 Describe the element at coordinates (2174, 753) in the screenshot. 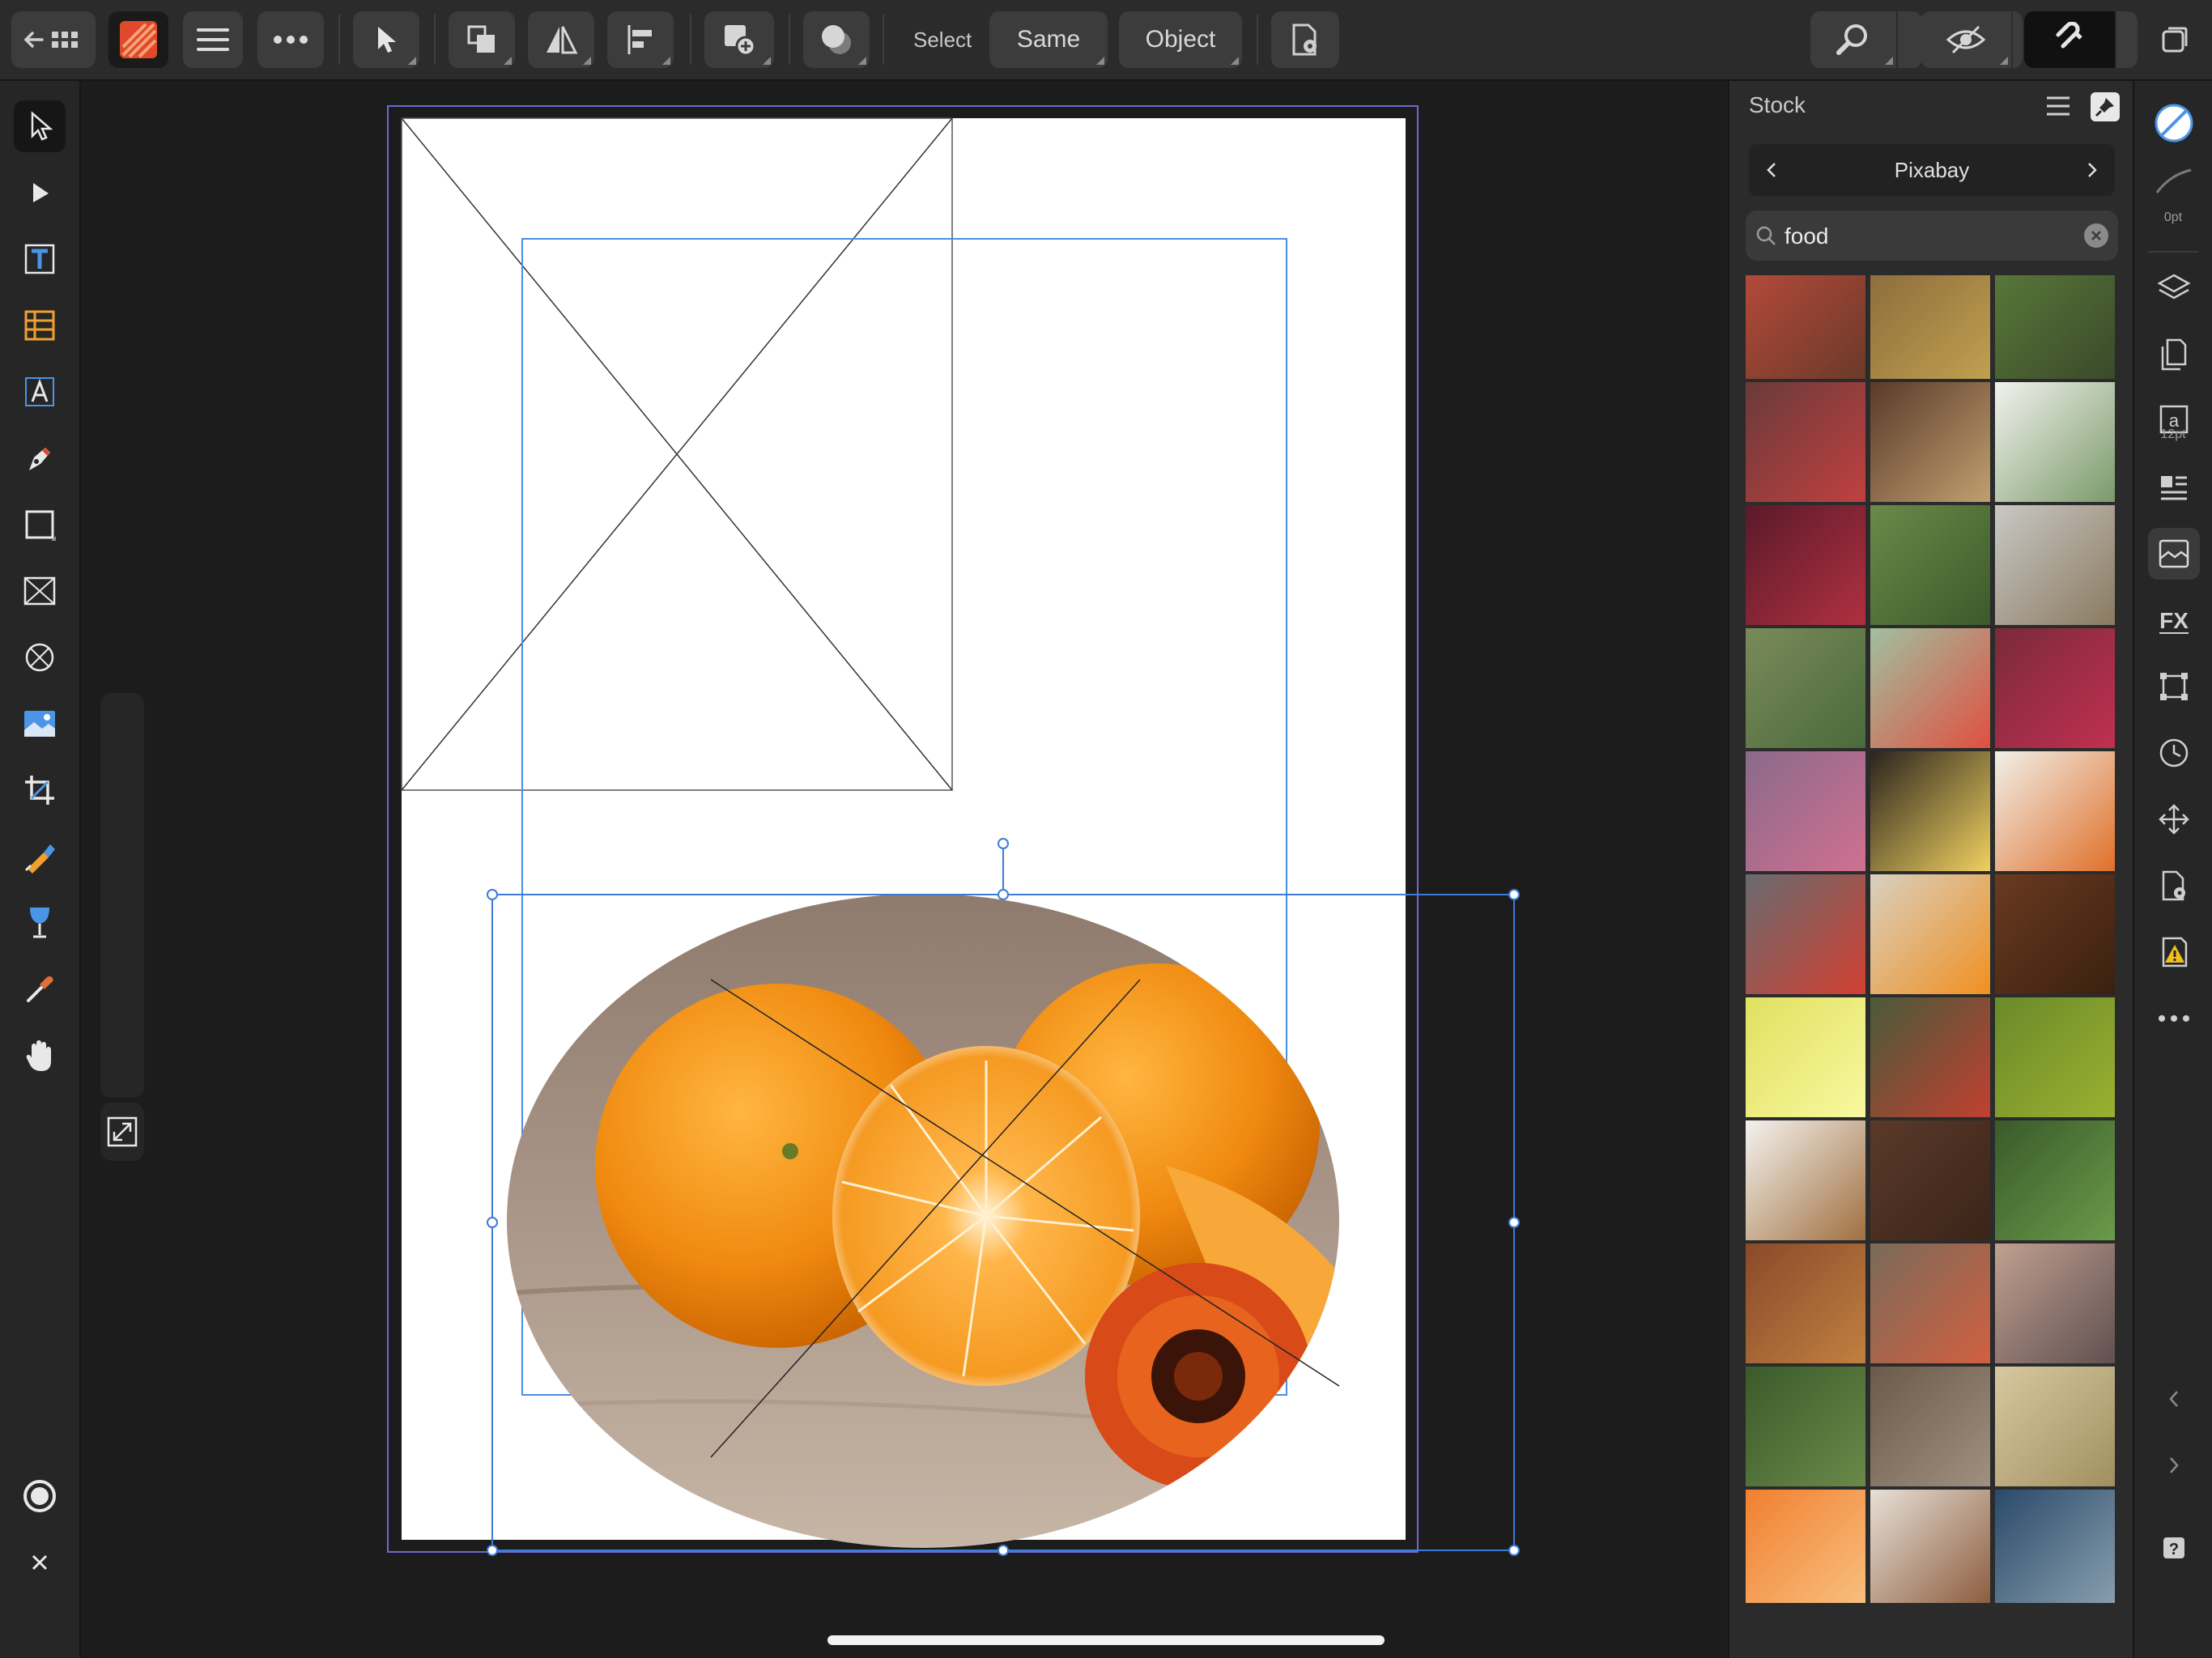

I see `history-panel-button` at that location.